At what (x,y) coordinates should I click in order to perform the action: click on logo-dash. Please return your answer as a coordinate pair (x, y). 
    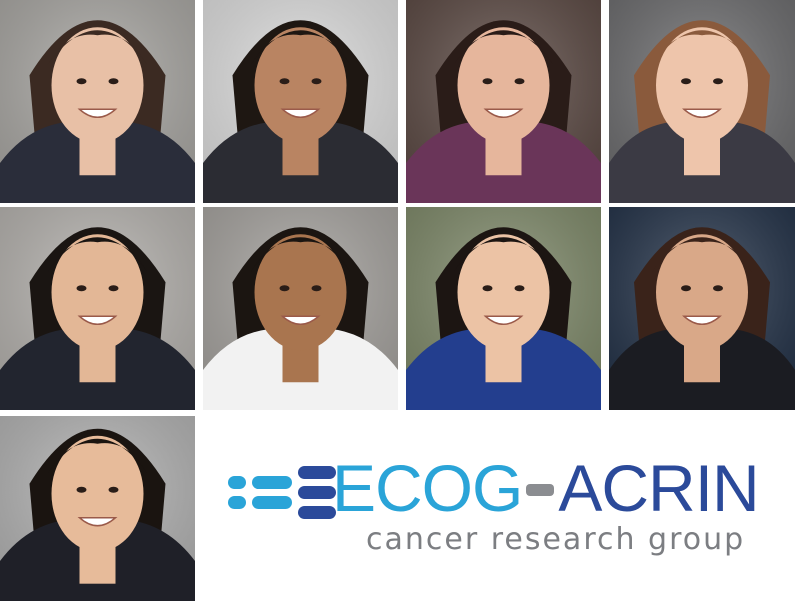
    Looking at the image, I should click on (540, 489).